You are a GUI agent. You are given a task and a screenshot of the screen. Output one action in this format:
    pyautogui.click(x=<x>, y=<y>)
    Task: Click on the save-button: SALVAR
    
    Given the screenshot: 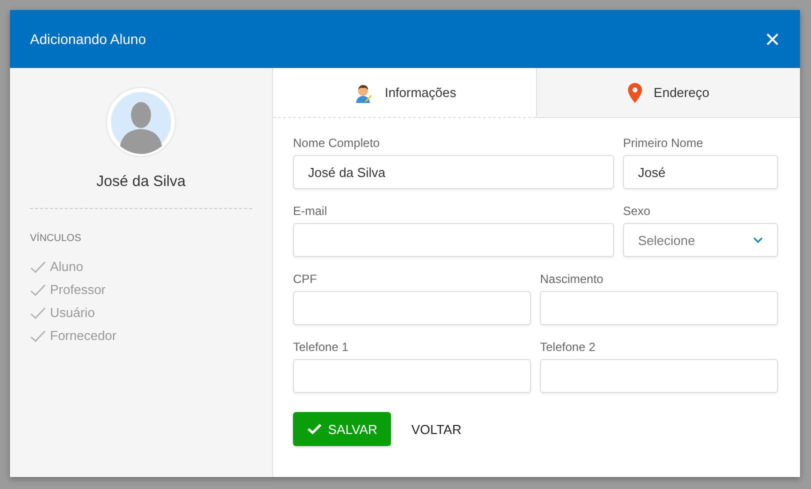 What is the action you would take?
    pyautogui.click(x=342, y=429)
    